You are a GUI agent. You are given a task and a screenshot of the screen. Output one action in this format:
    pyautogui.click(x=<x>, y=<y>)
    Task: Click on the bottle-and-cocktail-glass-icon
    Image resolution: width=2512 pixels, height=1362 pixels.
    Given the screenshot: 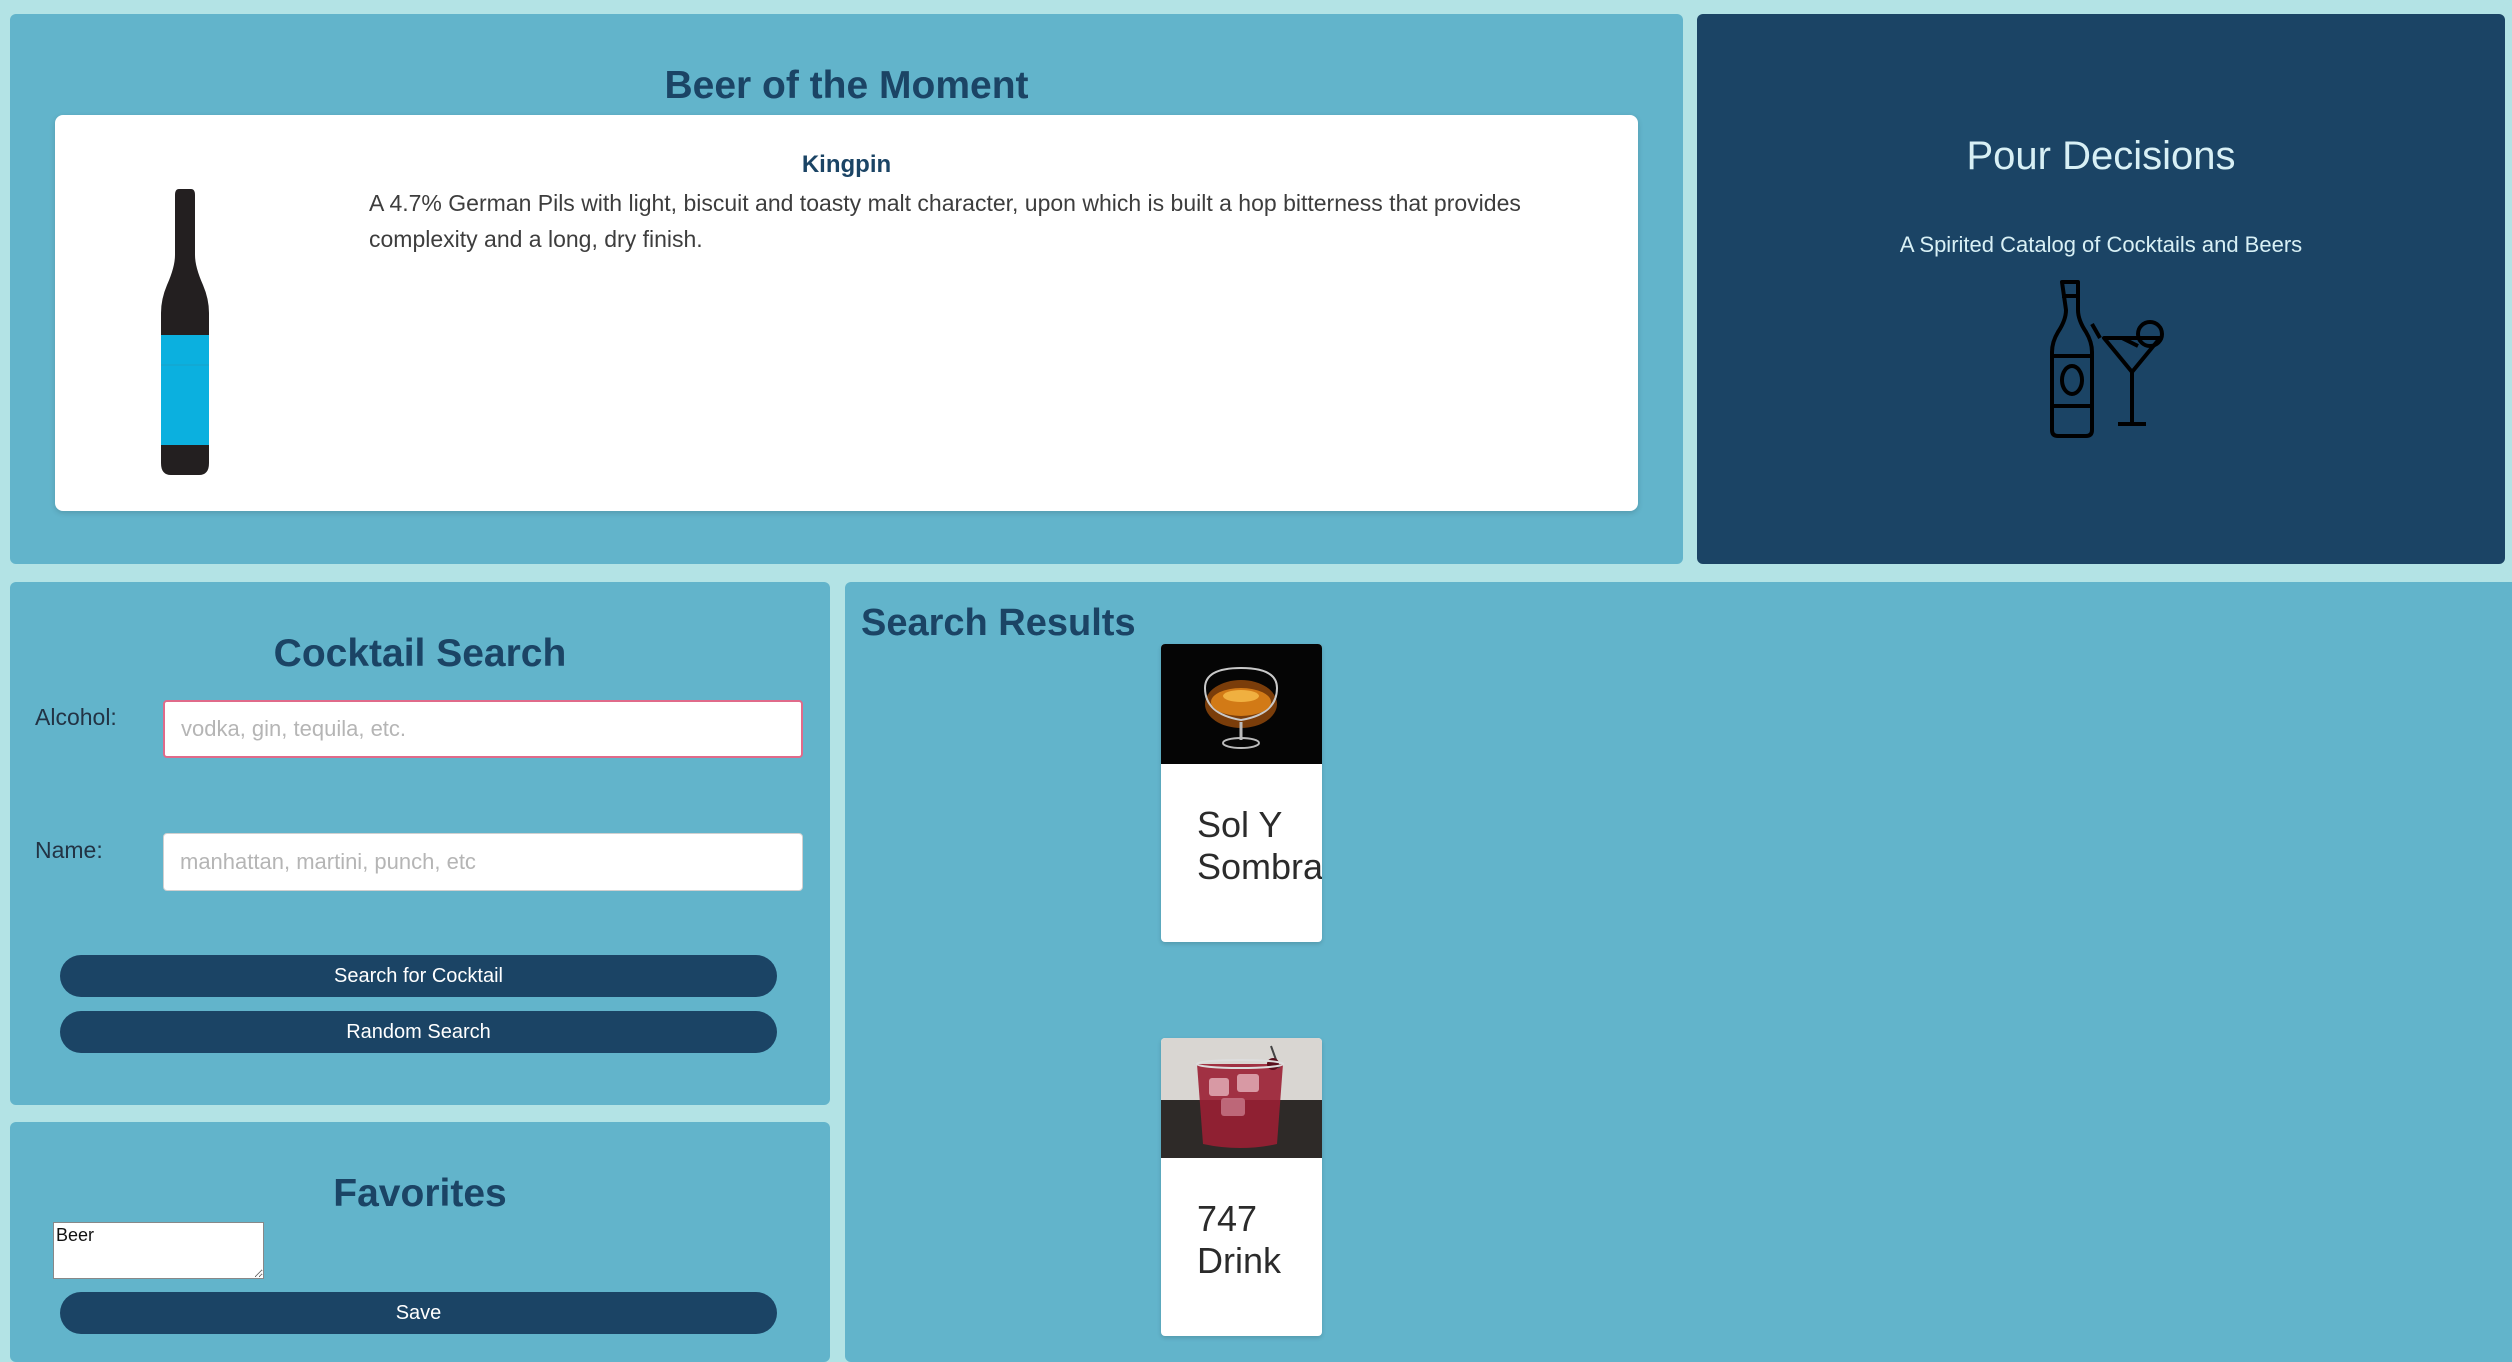 What is the action you would take?
    pyautogui.click(x=2107, y=359)
    